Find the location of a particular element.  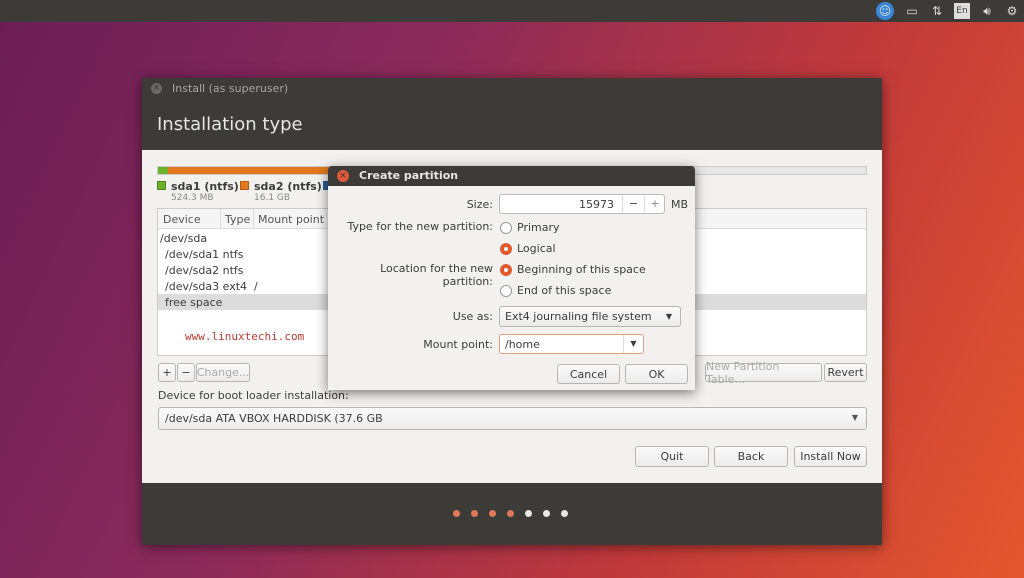

radio-logical is located at coordinates (506, 249).